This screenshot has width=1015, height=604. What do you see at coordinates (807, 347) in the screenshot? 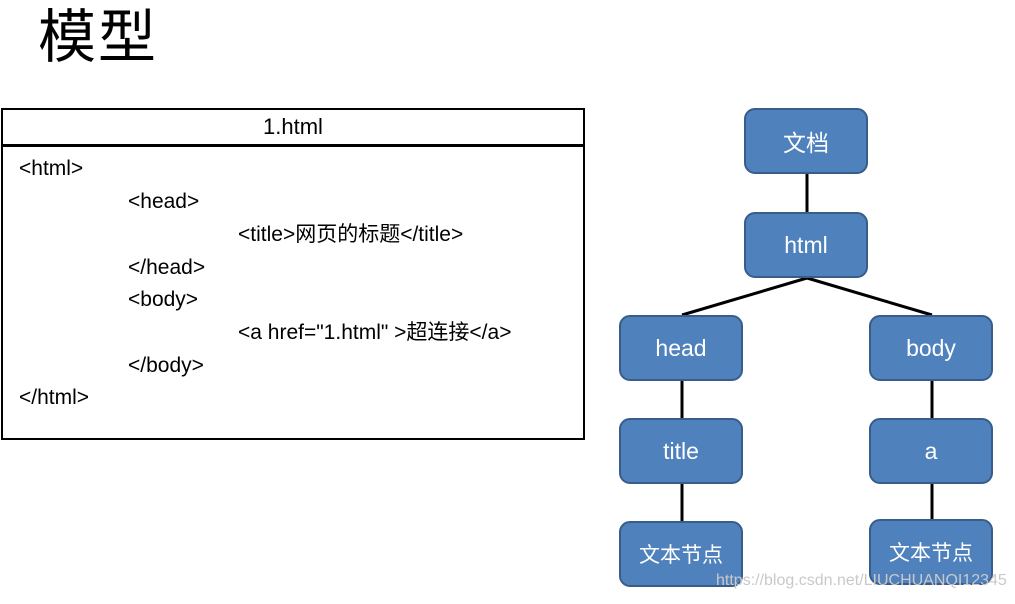
I see `tree-edges` at bounding box center [807, 347].